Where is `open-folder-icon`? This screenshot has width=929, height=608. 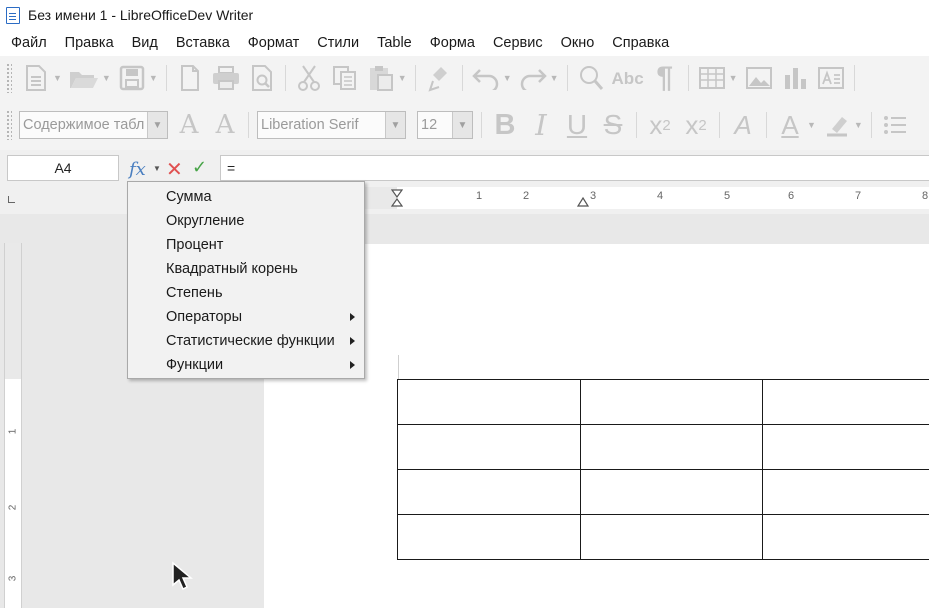
open-folder-icon is located at coordinates (84, 78).